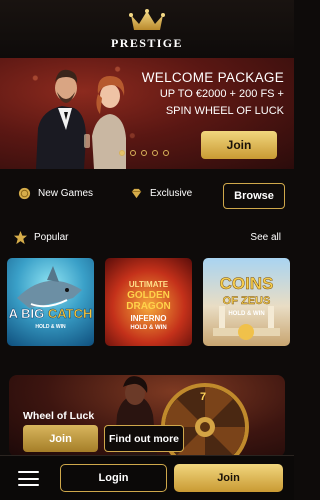  Describe the element at coordinates (224, 111) in the screenshot. I see `hero-offer-line-2: SPIN WHEEL OF LUCK` at that location.